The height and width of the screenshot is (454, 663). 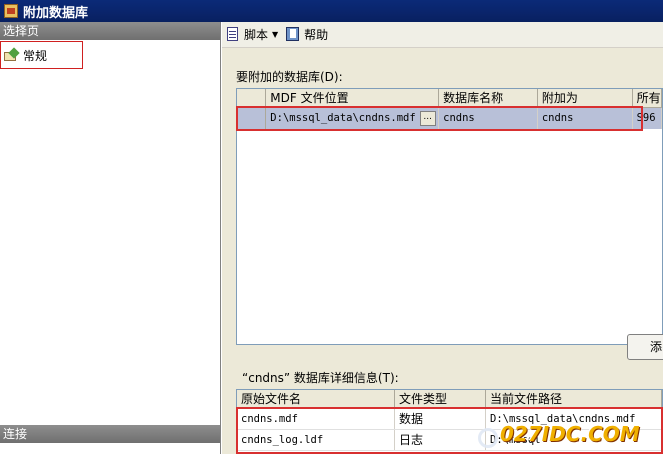 What do you see at coordinates (440, 440) in the screenshot?
I see `file-type-cell: 日志` at bounding box center [440, 440].